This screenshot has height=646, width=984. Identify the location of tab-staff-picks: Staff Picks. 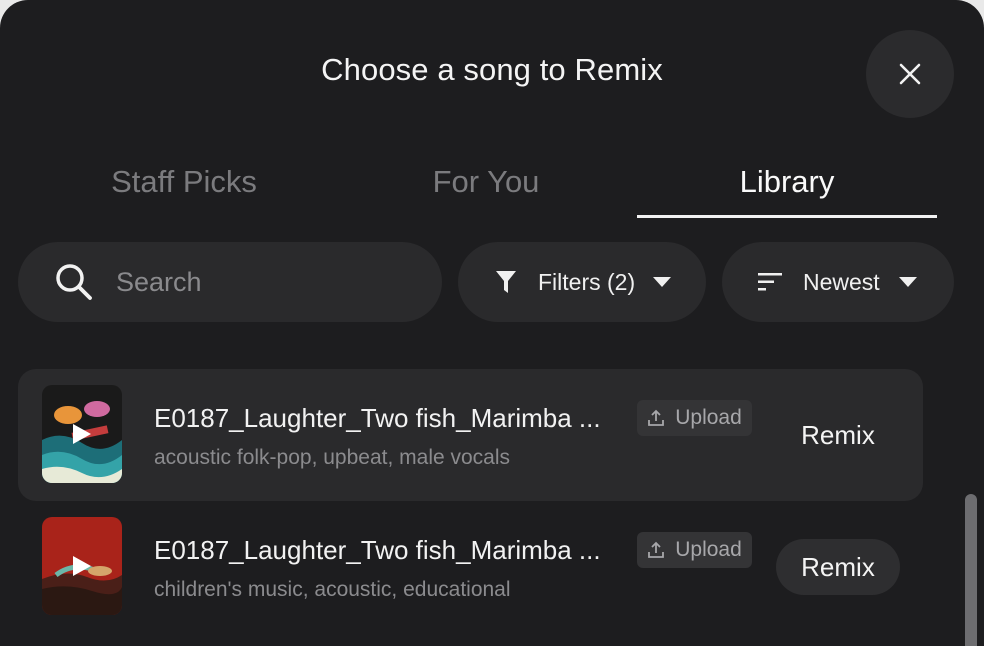
(184, 189).